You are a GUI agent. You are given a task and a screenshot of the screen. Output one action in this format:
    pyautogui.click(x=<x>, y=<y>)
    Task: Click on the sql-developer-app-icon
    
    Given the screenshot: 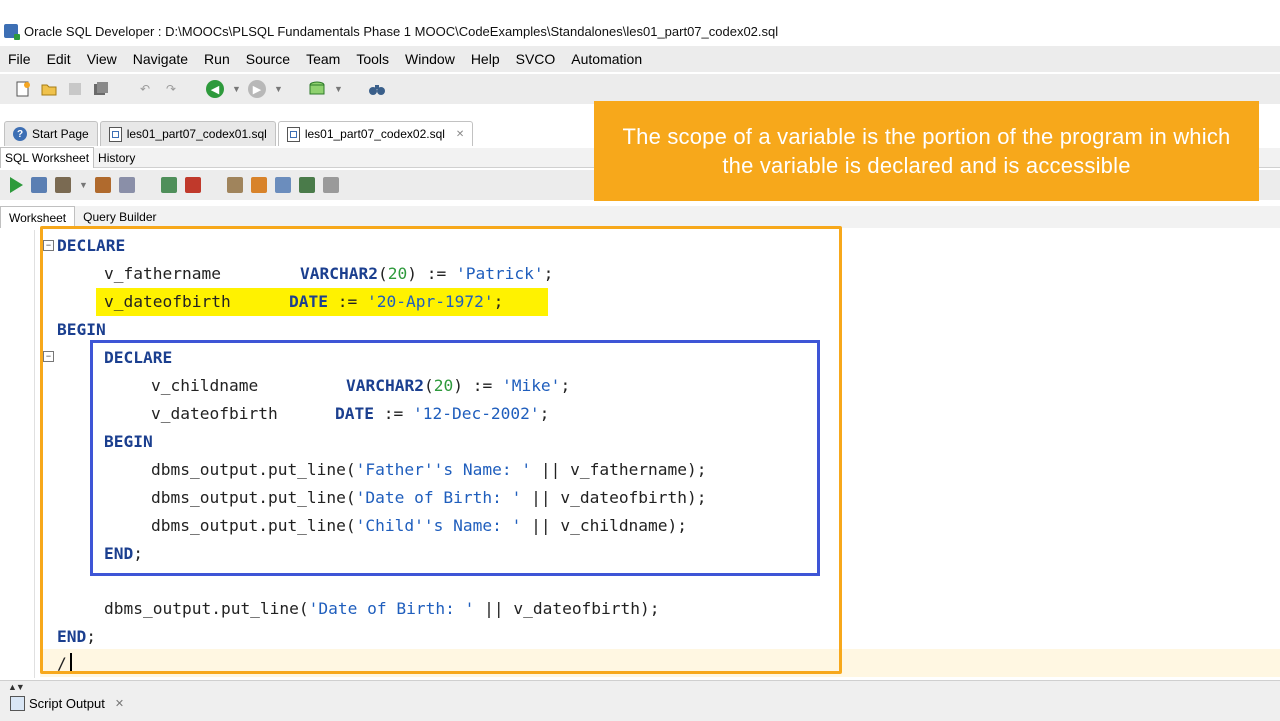 What is the action you would take?
    pyautogui.click(x=12, y=32)
    